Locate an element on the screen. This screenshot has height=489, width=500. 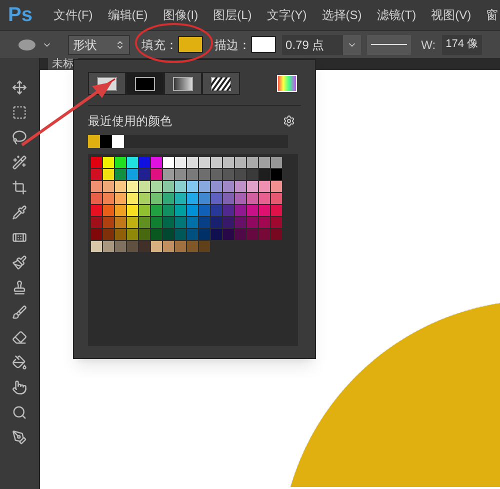
menu-item: 图像(I) is located at coordinates (180, 15).